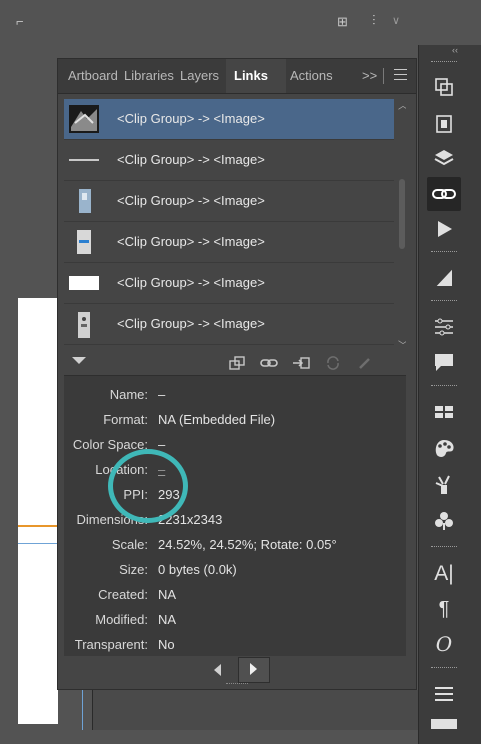  What do you see at coordinates (148, 486) in the screenshot?
I see `highlight-circle-annotation` at bounding box center [148, 486].